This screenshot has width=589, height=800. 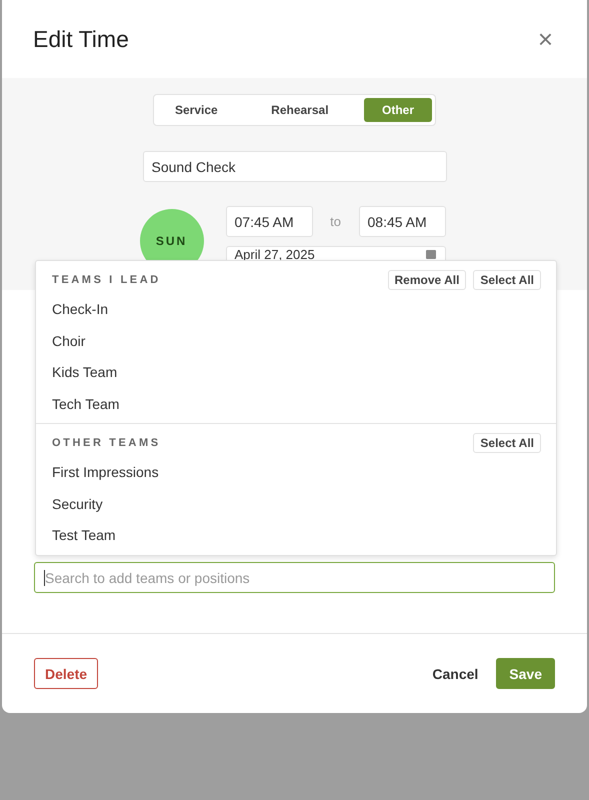 What do you see at coordinates (196, 110) in the screenshot?
I see `tab: Service` at bounding box center [196, 110].